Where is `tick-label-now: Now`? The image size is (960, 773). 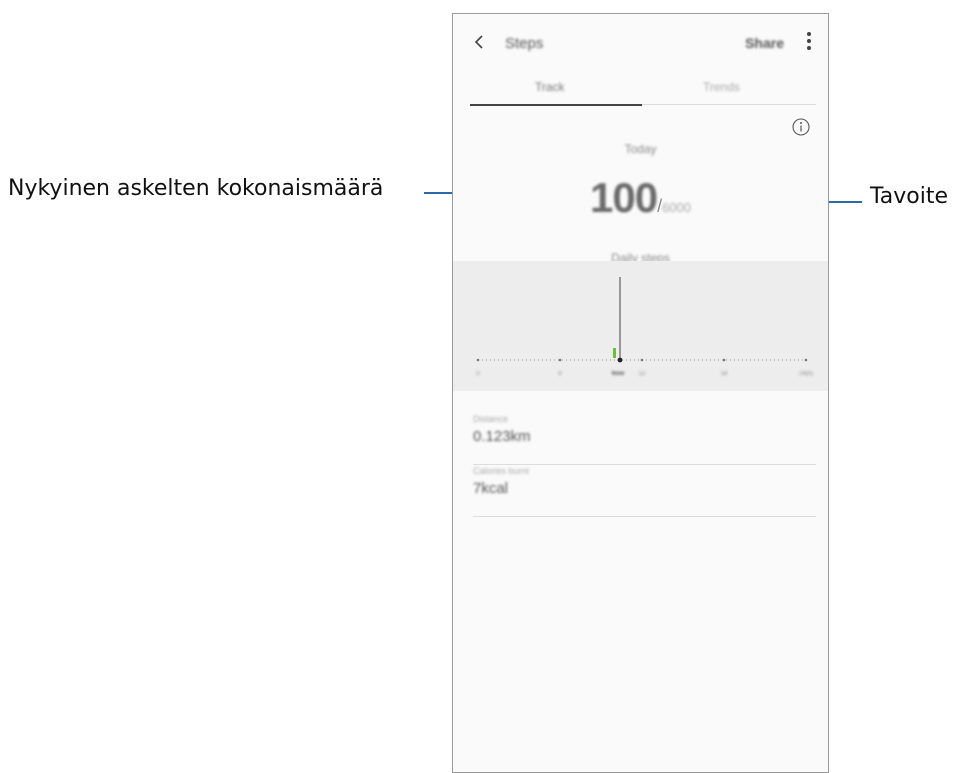
tick-label-now: Now is located at coordinates (618, 374).